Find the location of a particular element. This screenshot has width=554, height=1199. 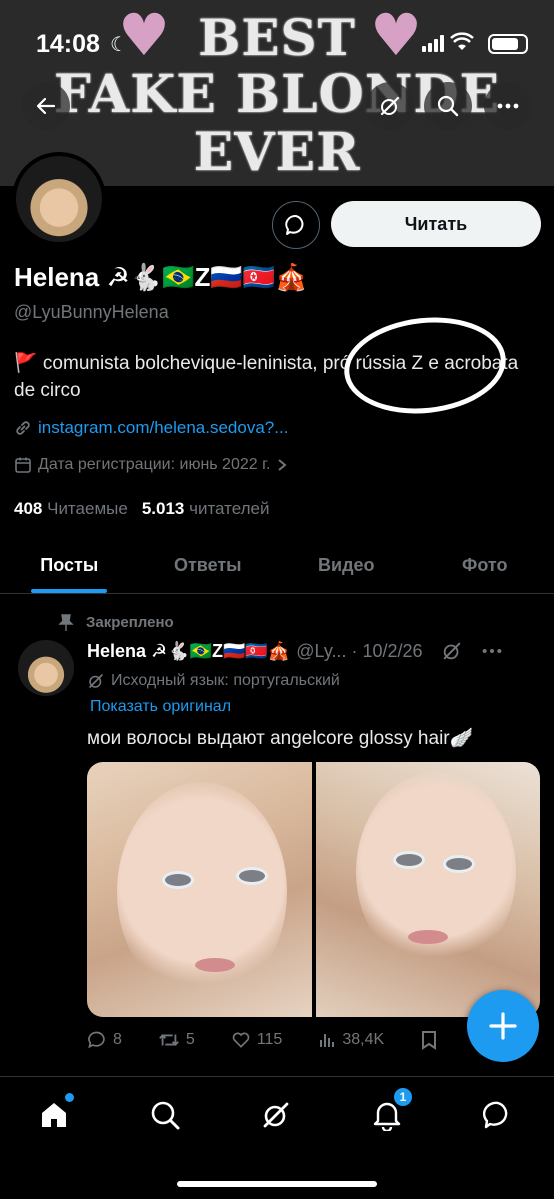

pin-icon is located at coordinates (66, 625).